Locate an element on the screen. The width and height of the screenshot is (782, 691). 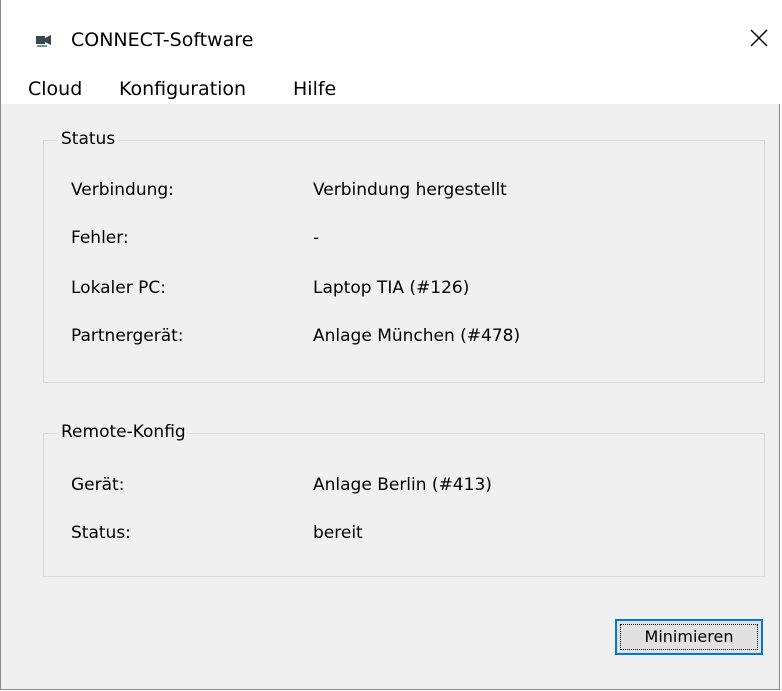
close-button is located at coordinates (759, 40).